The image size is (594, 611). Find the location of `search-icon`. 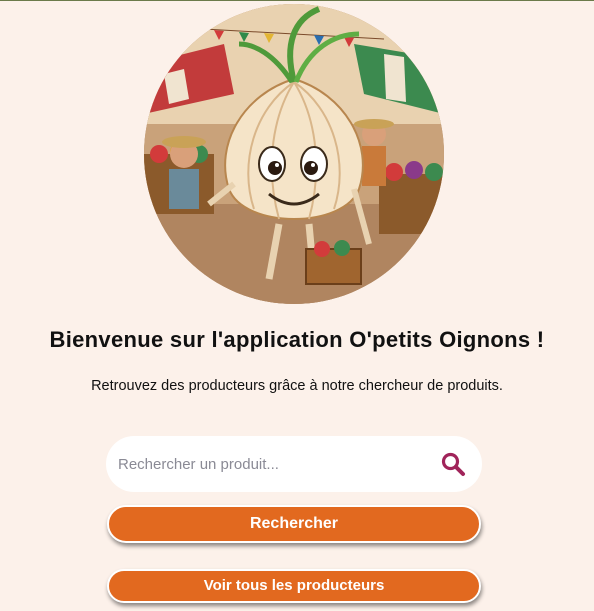

search-icon is located at coordinates (453, 464).